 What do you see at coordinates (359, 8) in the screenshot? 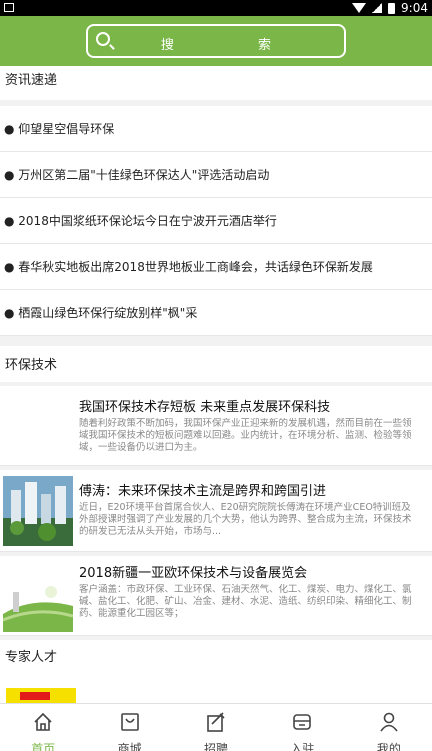
I see `wifi-icon` at bounding box center [359, 8].